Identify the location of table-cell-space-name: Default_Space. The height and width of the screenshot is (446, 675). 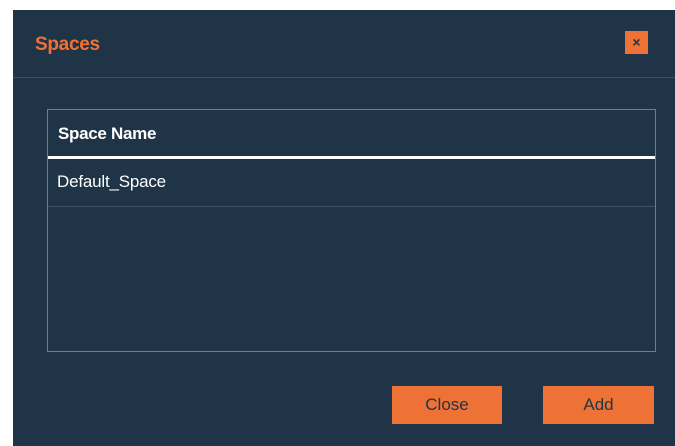
(111, 181).